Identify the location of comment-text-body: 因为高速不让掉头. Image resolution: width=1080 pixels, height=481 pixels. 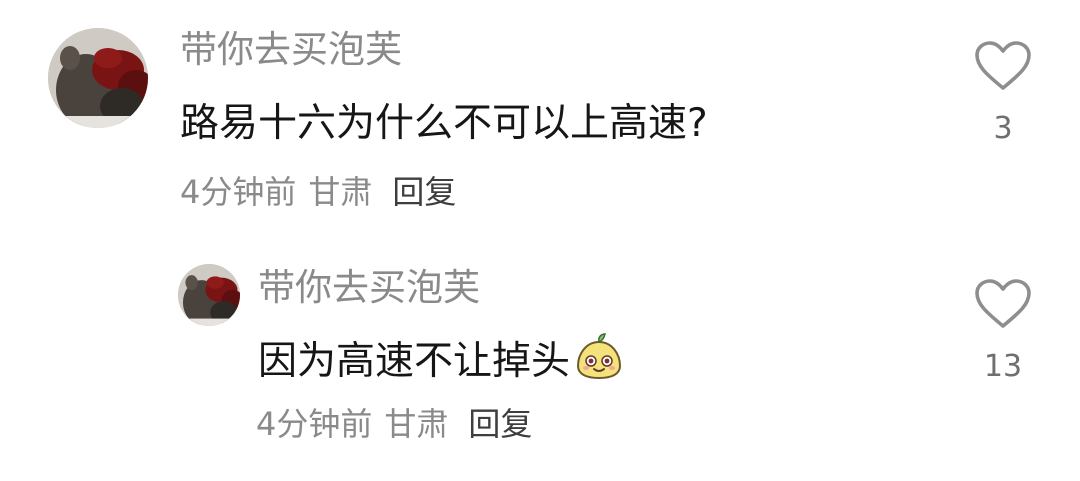
(414, 361).